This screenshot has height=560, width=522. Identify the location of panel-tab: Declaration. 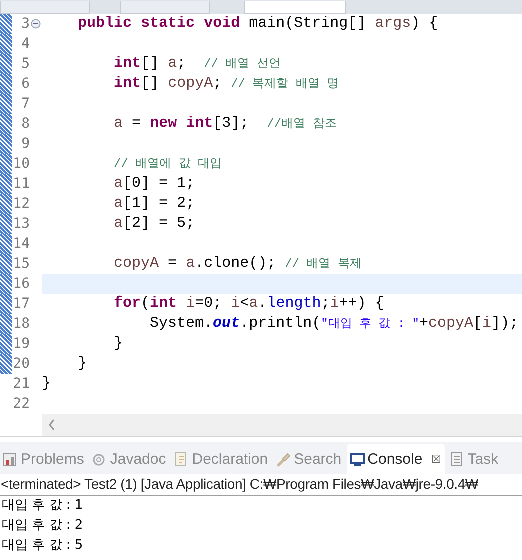
(221, 459).